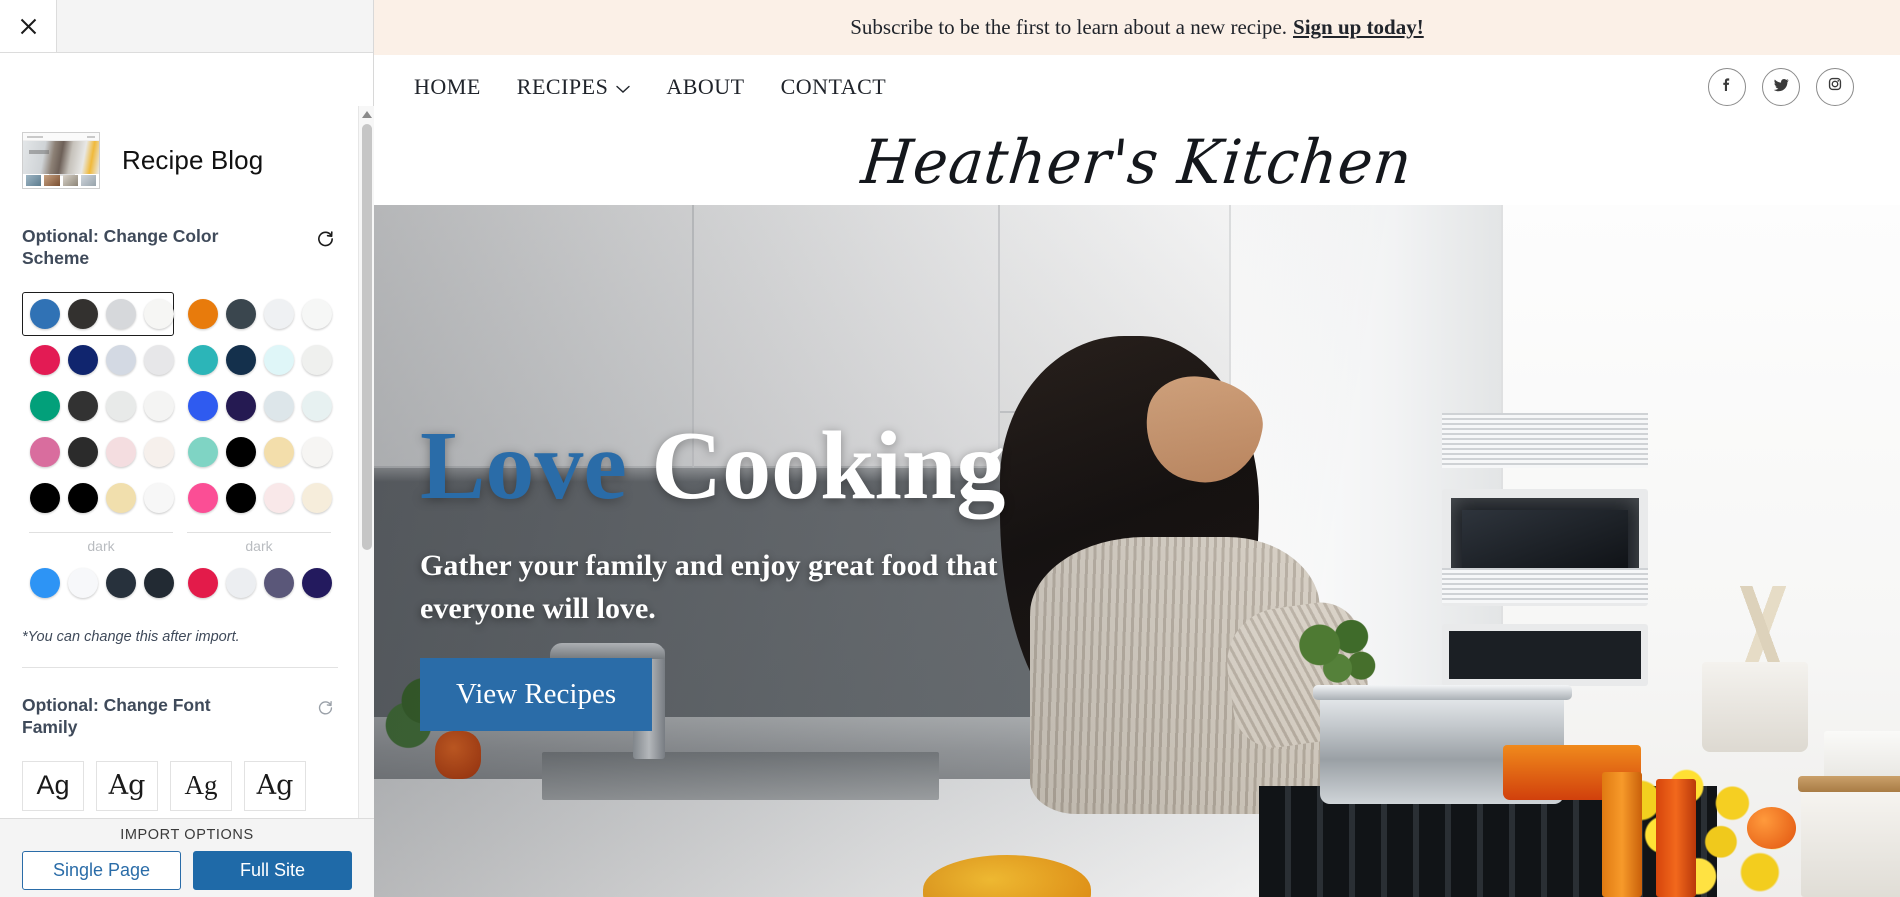  I want to click on color-scheme-section-header: Optional: Change Color Scheme, so click(180, 247).